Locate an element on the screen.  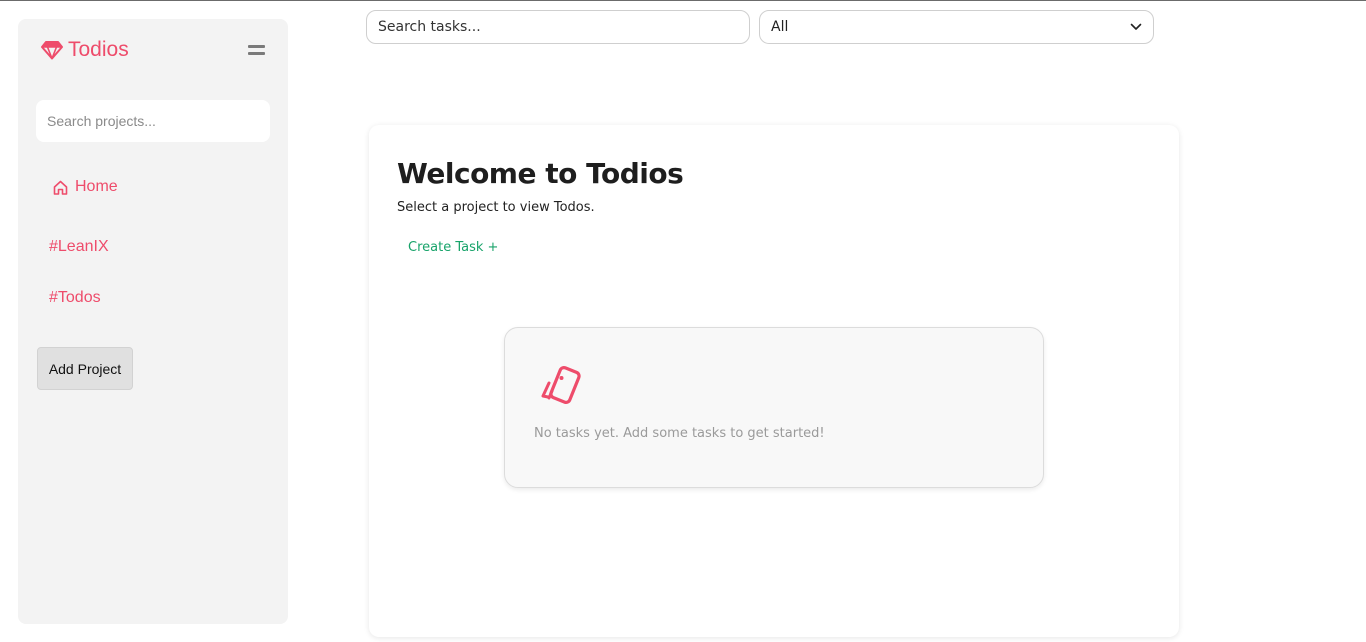
cards-icon is located at coordinates (561, 385).